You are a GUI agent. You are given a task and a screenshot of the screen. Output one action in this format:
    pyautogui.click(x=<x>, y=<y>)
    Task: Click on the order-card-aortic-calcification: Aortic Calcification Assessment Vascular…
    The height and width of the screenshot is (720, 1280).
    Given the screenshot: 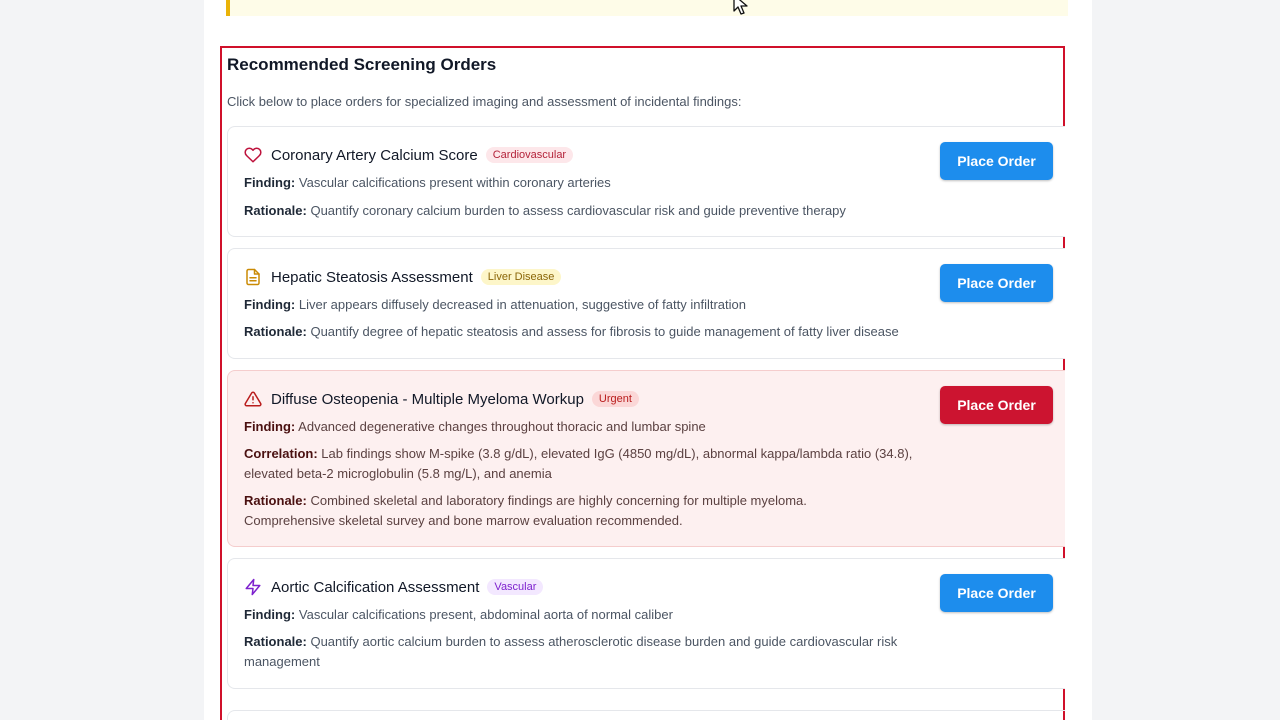 What is the action you would take?
    pyautogui.click(x=646, y=623)
    